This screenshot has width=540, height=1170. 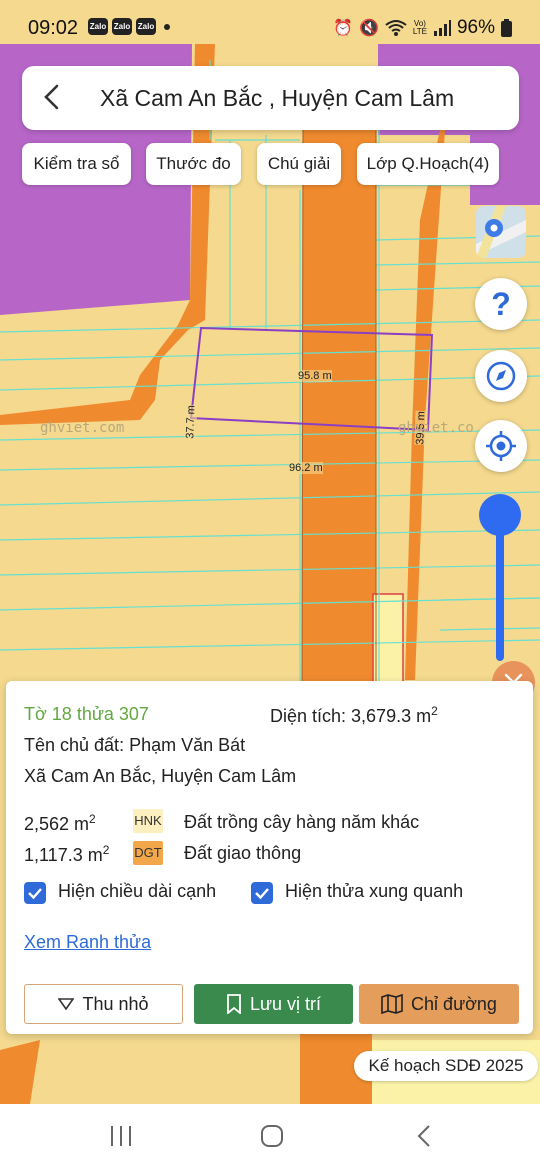 I want to click on land-use-plan-label: Kế hoạch SDĐ 2025, so click(x=446, y=1066).